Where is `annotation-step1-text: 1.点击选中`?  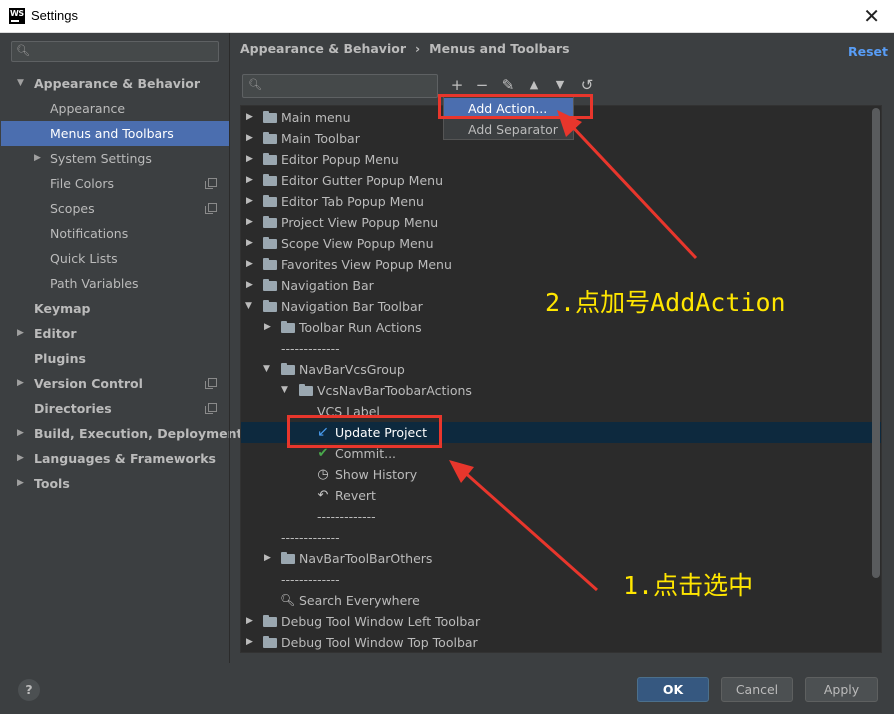 annotation-step1-text: 1.点击选中 is located at coordinates (688, 585).